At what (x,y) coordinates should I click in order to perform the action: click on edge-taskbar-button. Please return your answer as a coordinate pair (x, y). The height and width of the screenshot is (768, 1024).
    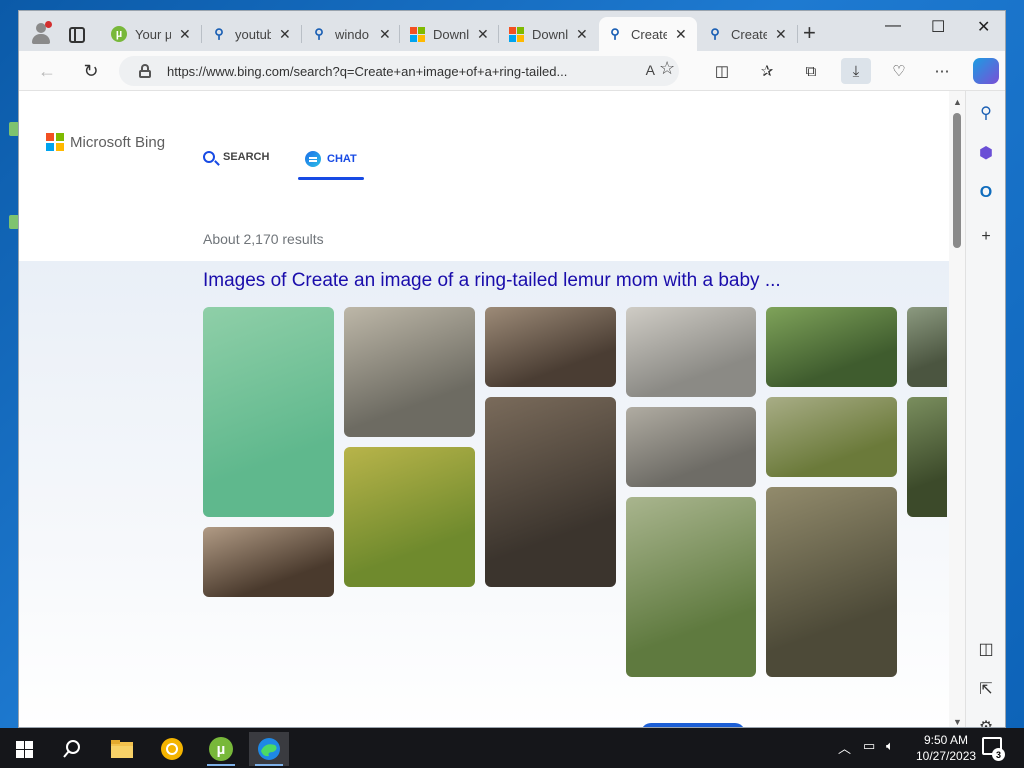
    Looking at the image, I should click on (269, 749).